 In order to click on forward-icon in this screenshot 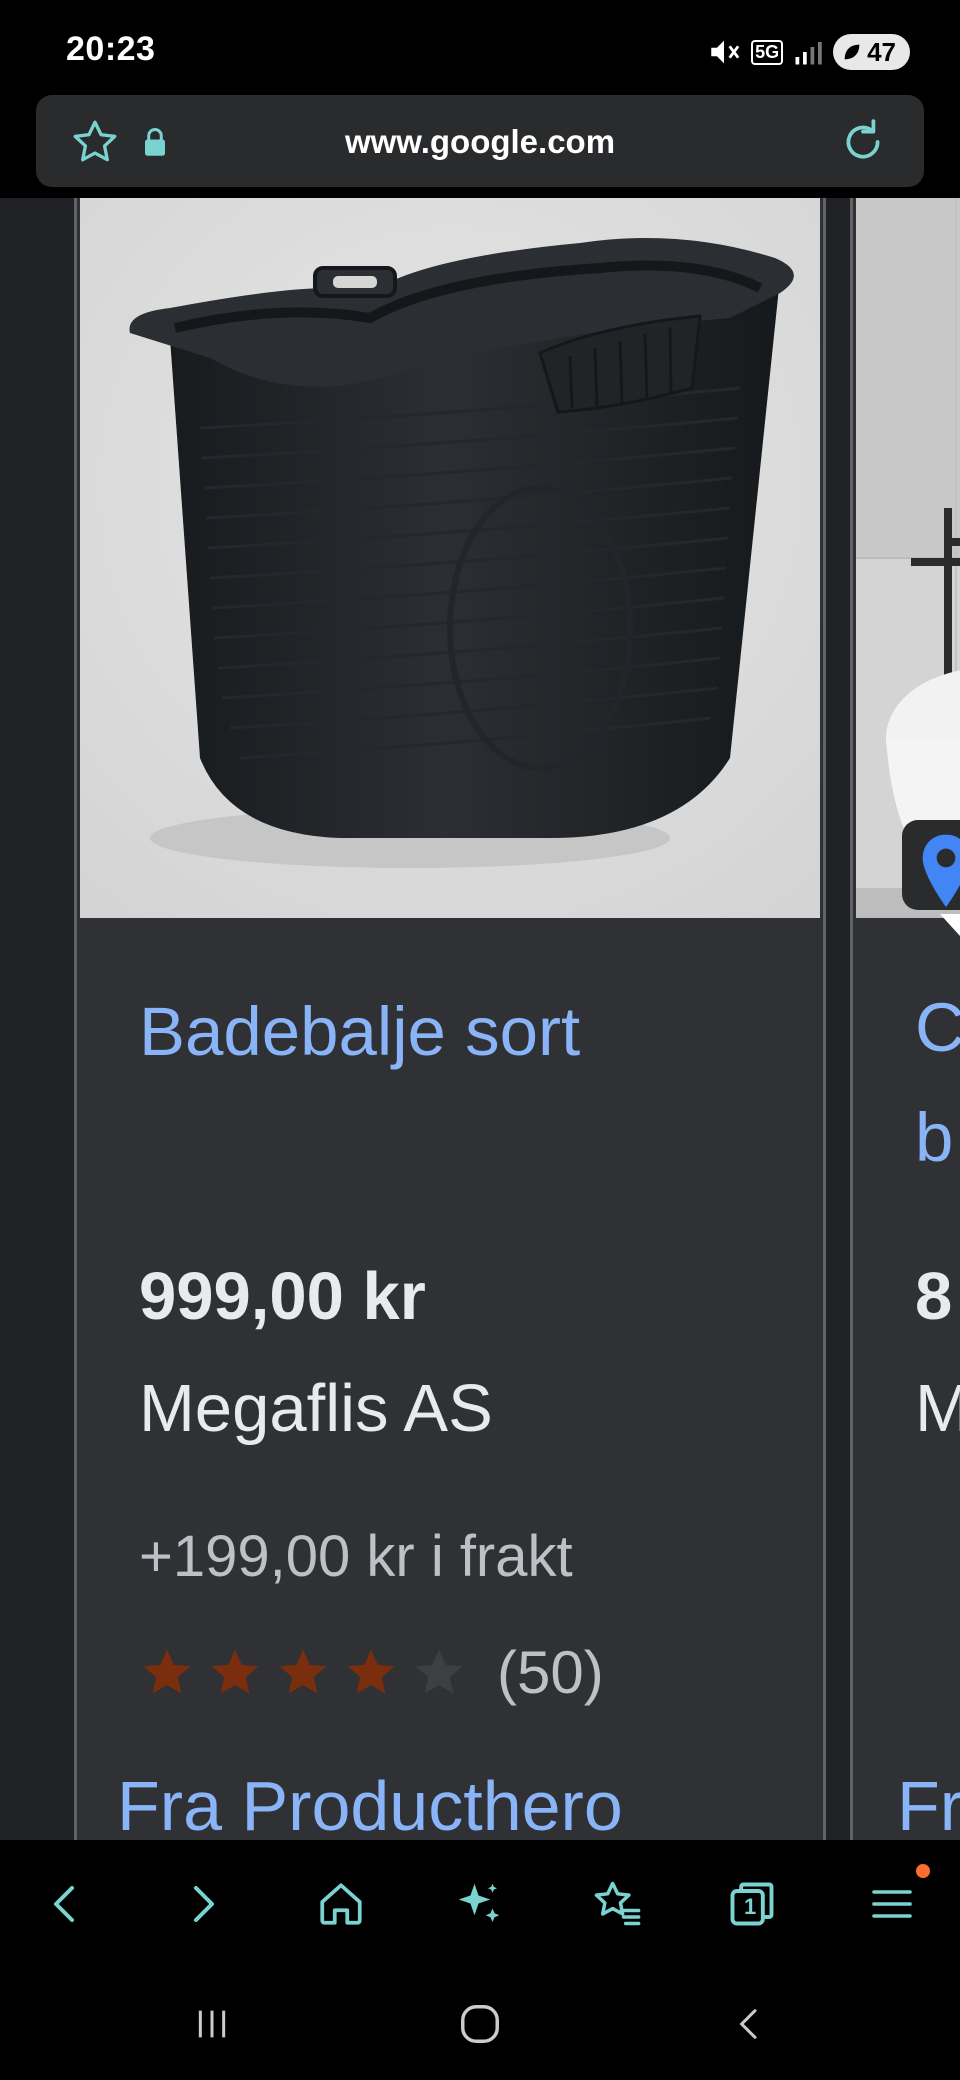, I will do `click(204, 1904)`.